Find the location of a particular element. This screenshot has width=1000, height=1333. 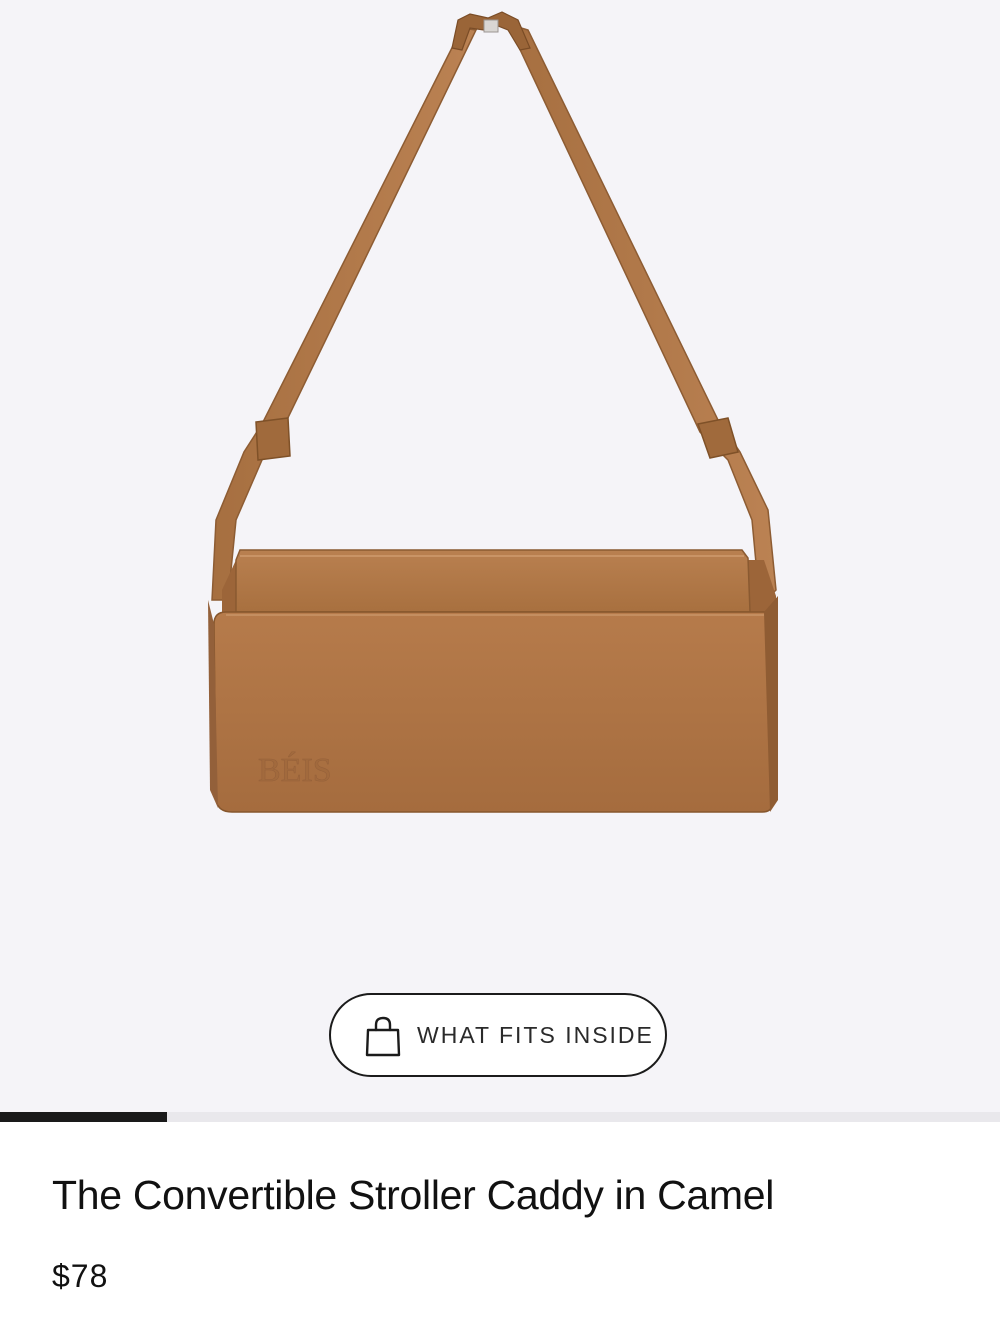

shopping-bag-icon is located at coordinates (383, 1036).